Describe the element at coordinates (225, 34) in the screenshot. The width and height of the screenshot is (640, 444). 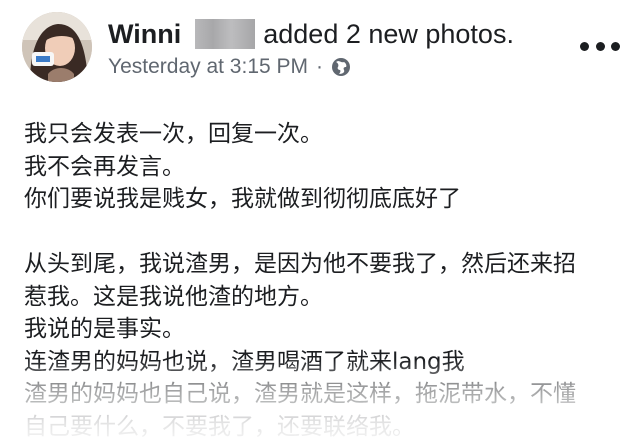
I see `redacted-name-block` at that location.